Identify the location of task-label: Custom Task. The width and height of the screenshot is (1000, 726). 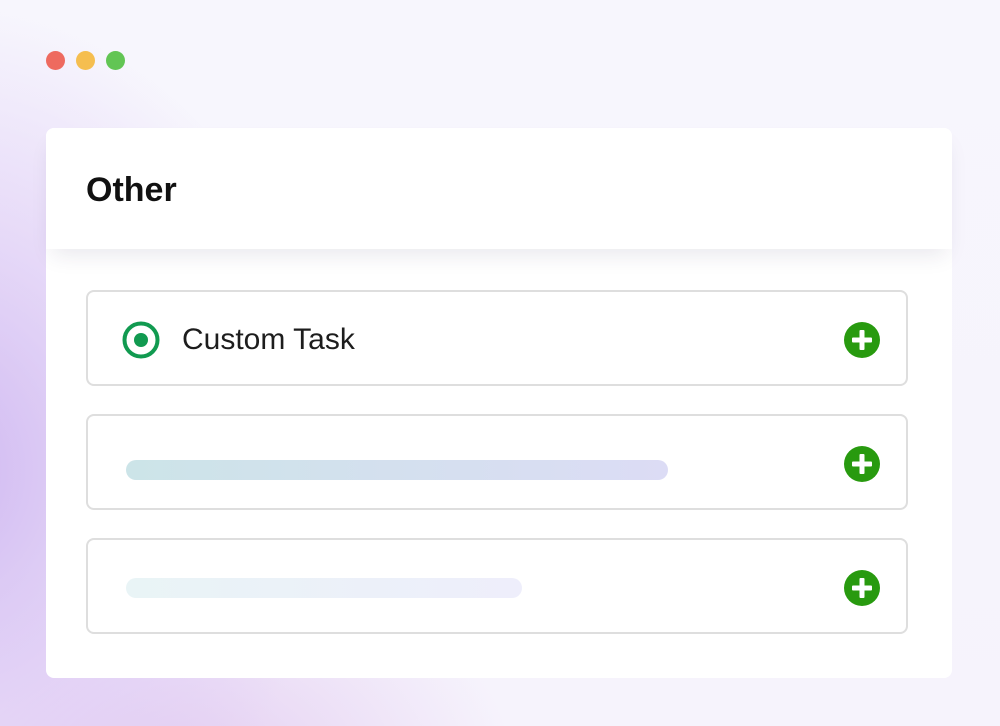
(268, 339).